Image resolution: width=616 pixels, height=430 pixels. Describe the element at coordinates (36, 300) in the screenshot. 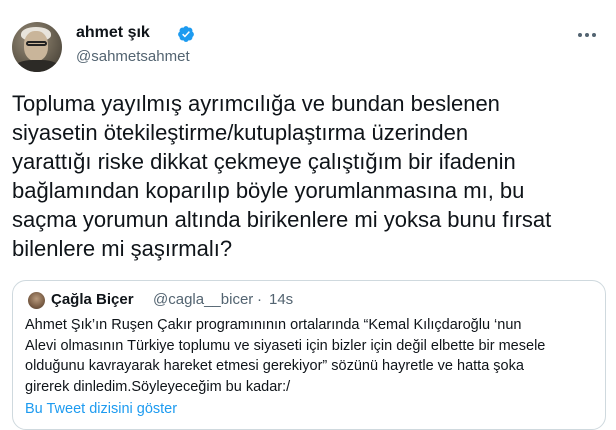

I see `quoted-author-avatar` at that location.